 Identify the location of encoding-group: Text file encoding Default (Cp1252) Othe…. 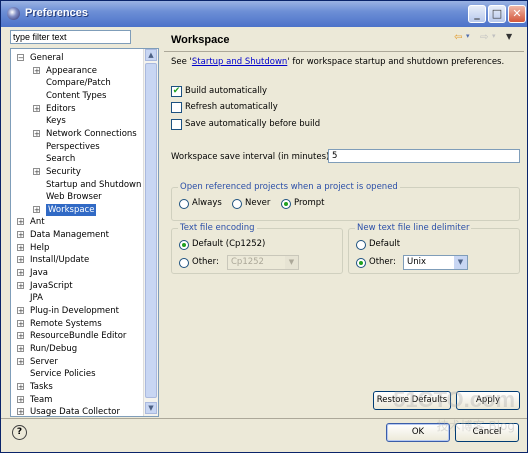
(257, 248).